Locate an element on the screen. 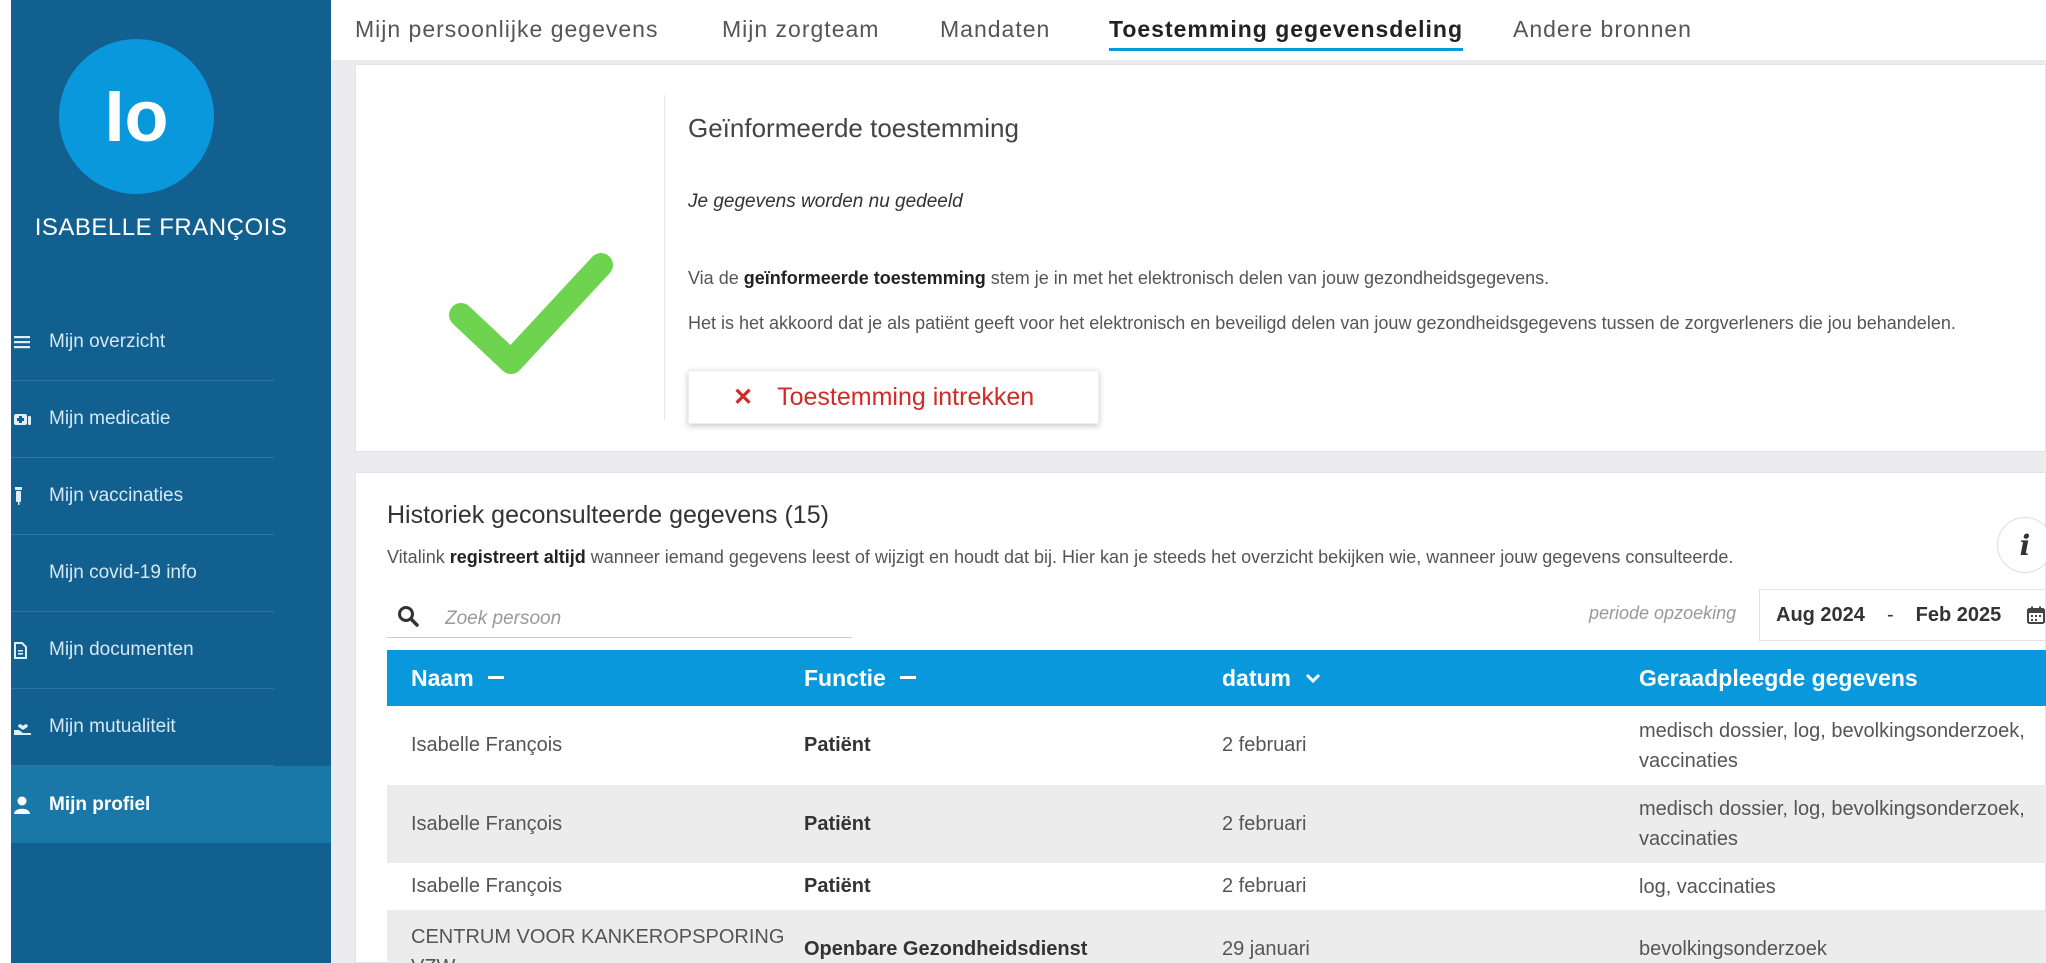 The height and width of the screenshot is (963, 2046). cell-date: 29 januari is located at coordinates (1266, 948).